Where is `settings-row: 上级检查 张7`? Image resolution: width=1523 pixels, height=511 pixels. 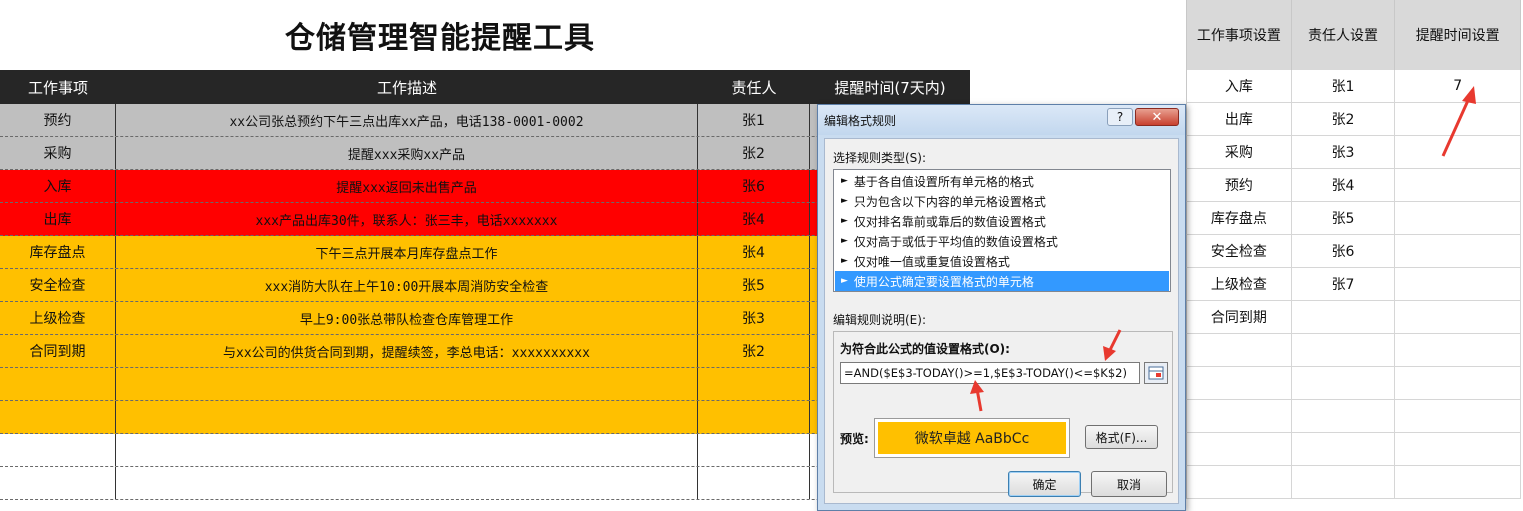 settings-row: 上级检查 张7 is located at coordinates (1353, 284).